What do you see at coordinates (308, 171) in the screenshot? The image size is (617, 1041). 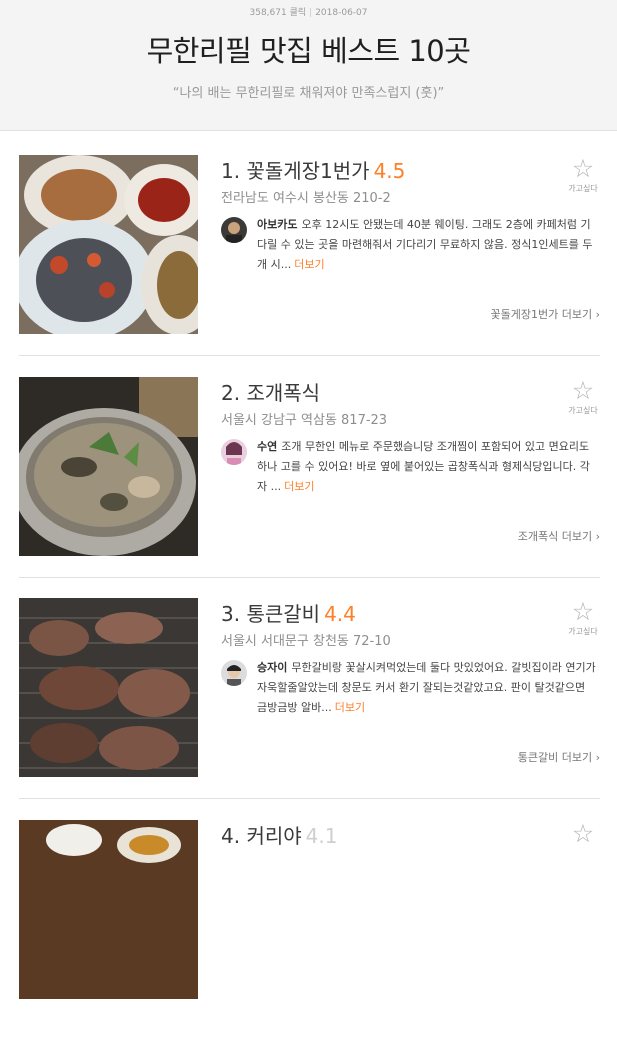 I see `restaurant-name: 꽃돌게장1번가` at bounding box center [308, 171].